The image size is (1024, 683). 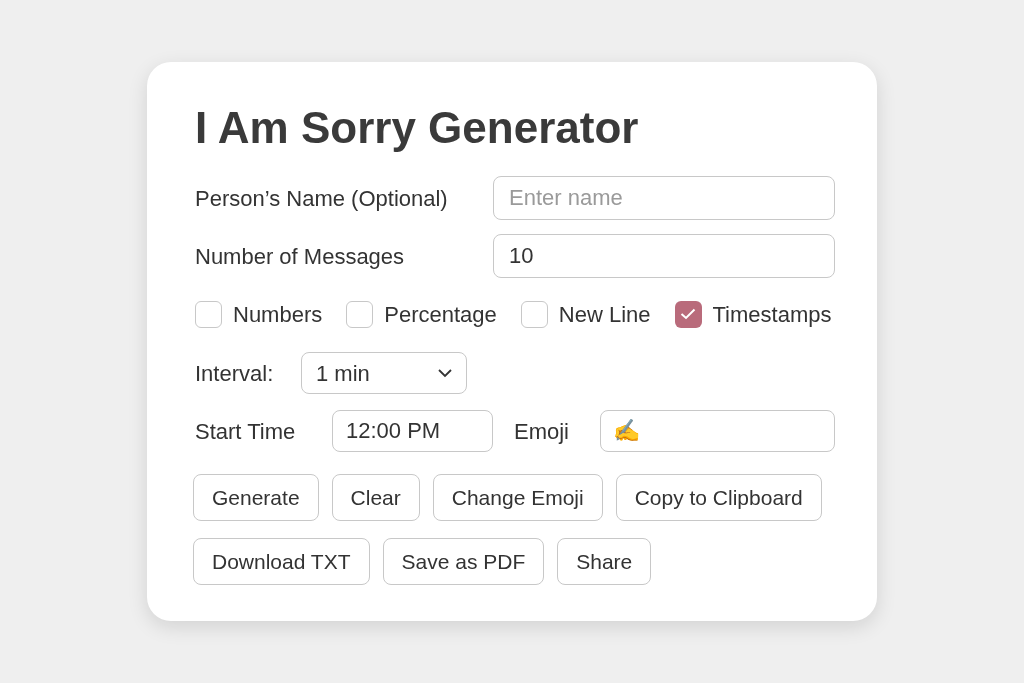 I want to click on input-field: 10, so click(x=664, y=256).